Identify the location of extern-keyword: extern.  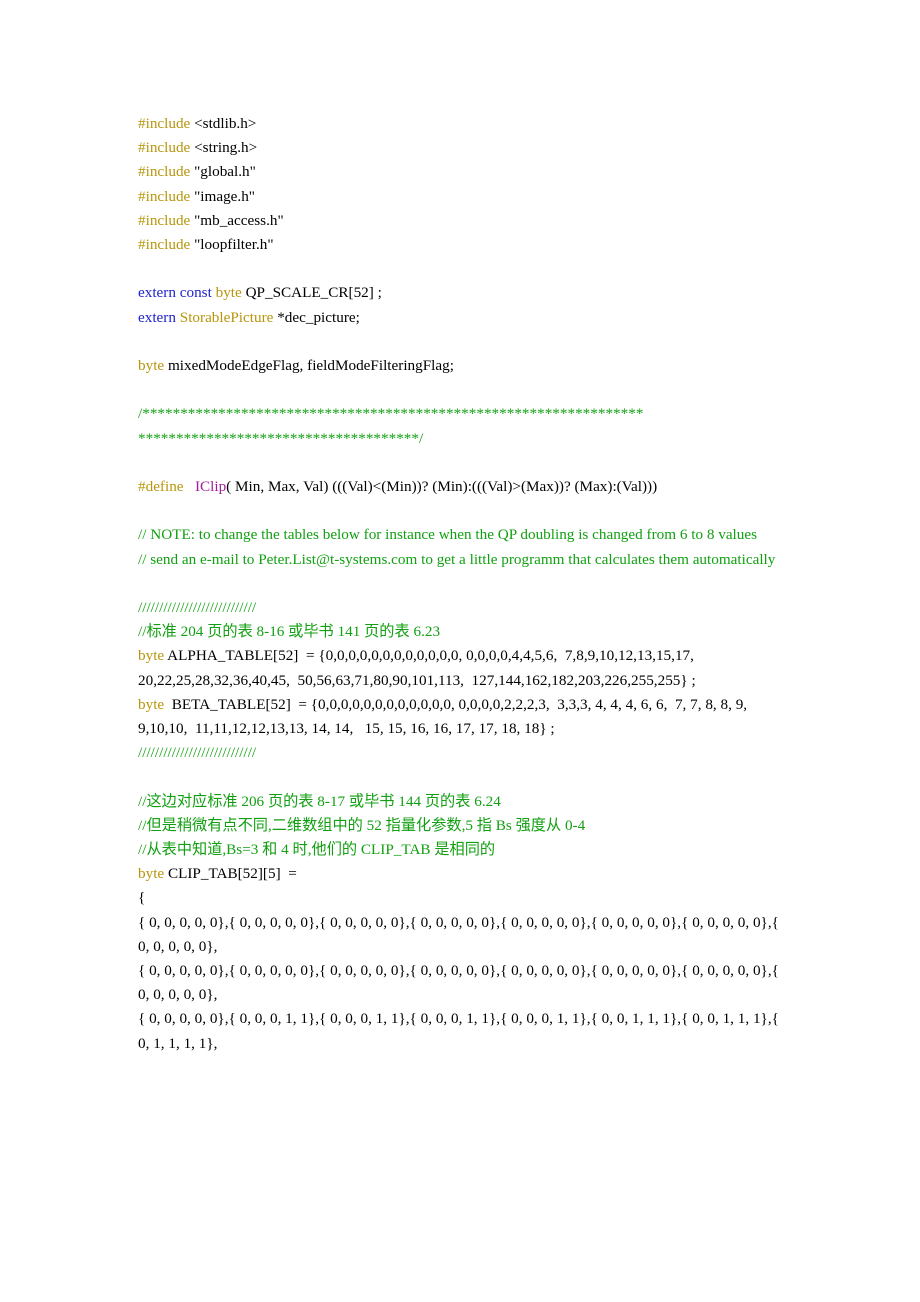
(157, 317).